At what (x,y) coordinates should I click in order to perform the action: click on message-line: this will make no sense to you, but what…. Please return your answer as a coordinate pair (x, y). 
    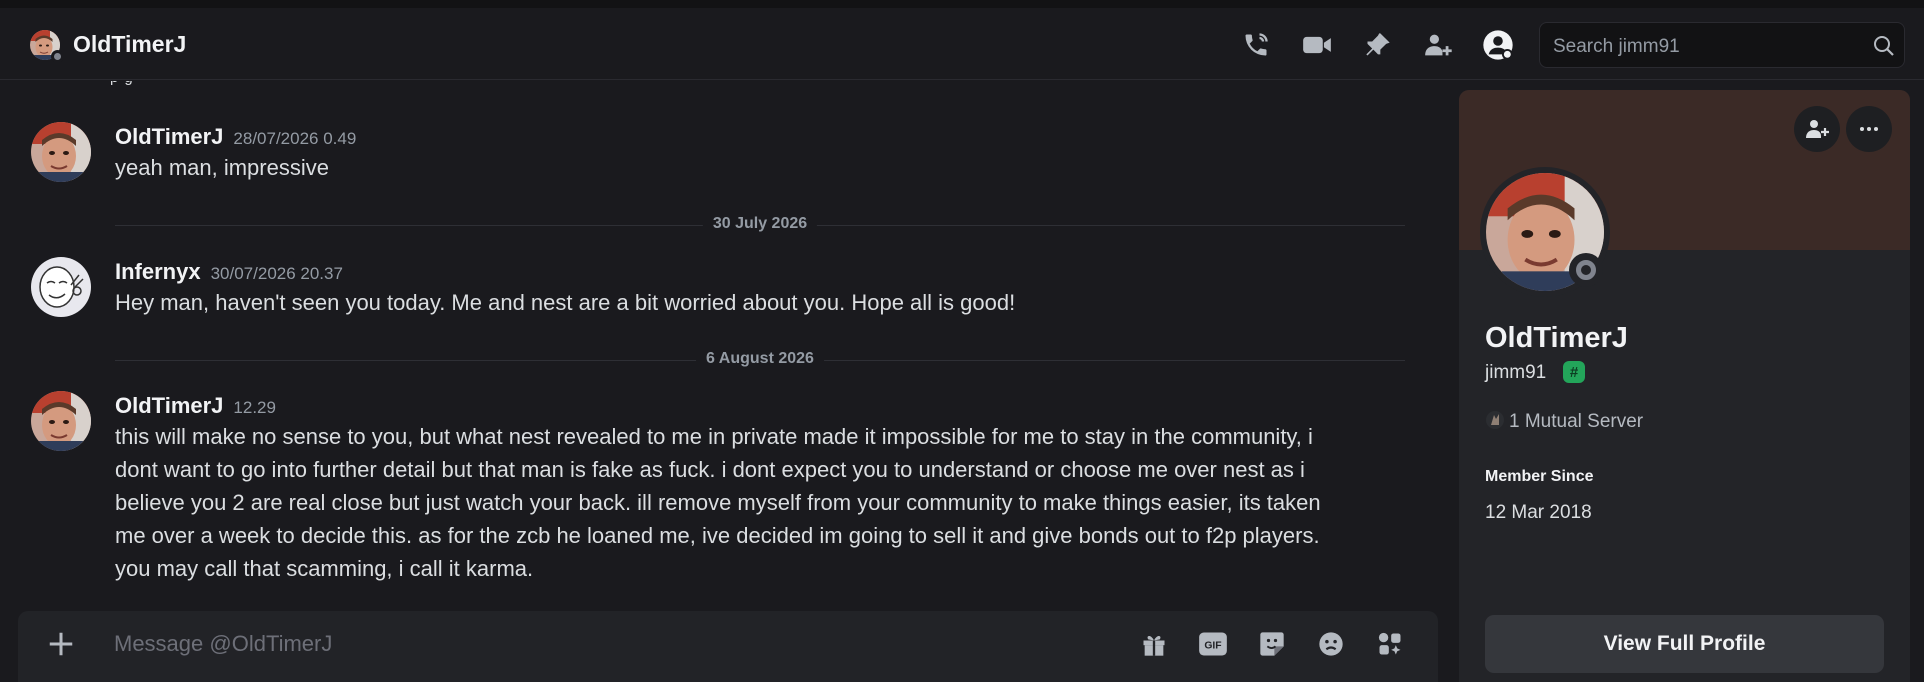
    Looking at the image, I should click on (714, 436).